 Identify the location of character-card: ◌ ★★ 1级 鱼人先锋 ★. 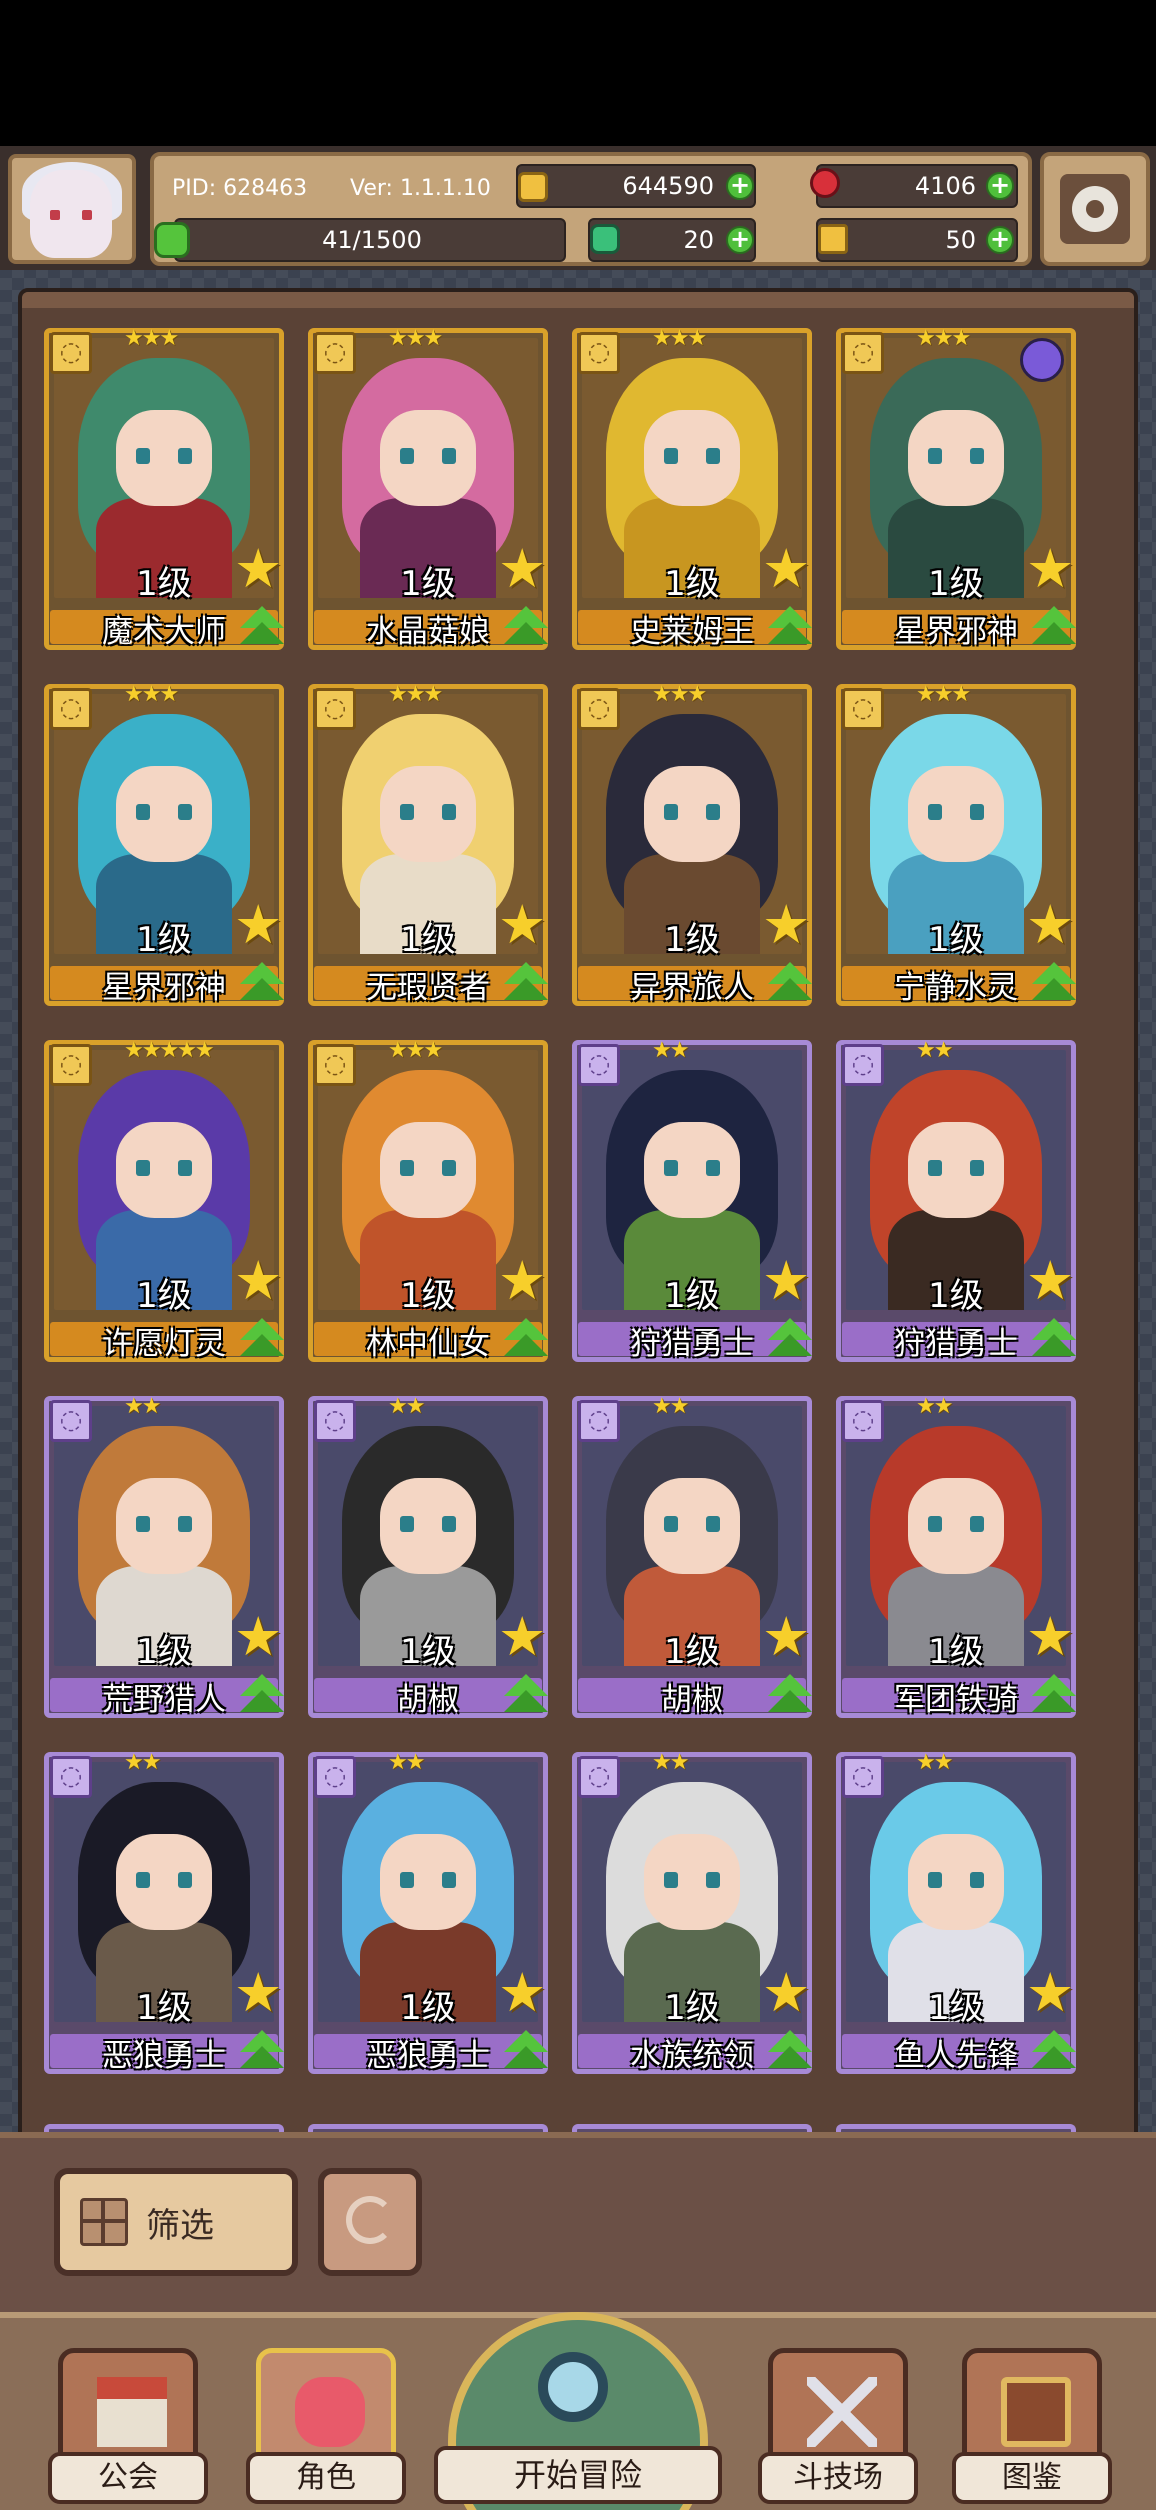
(956, 1917).